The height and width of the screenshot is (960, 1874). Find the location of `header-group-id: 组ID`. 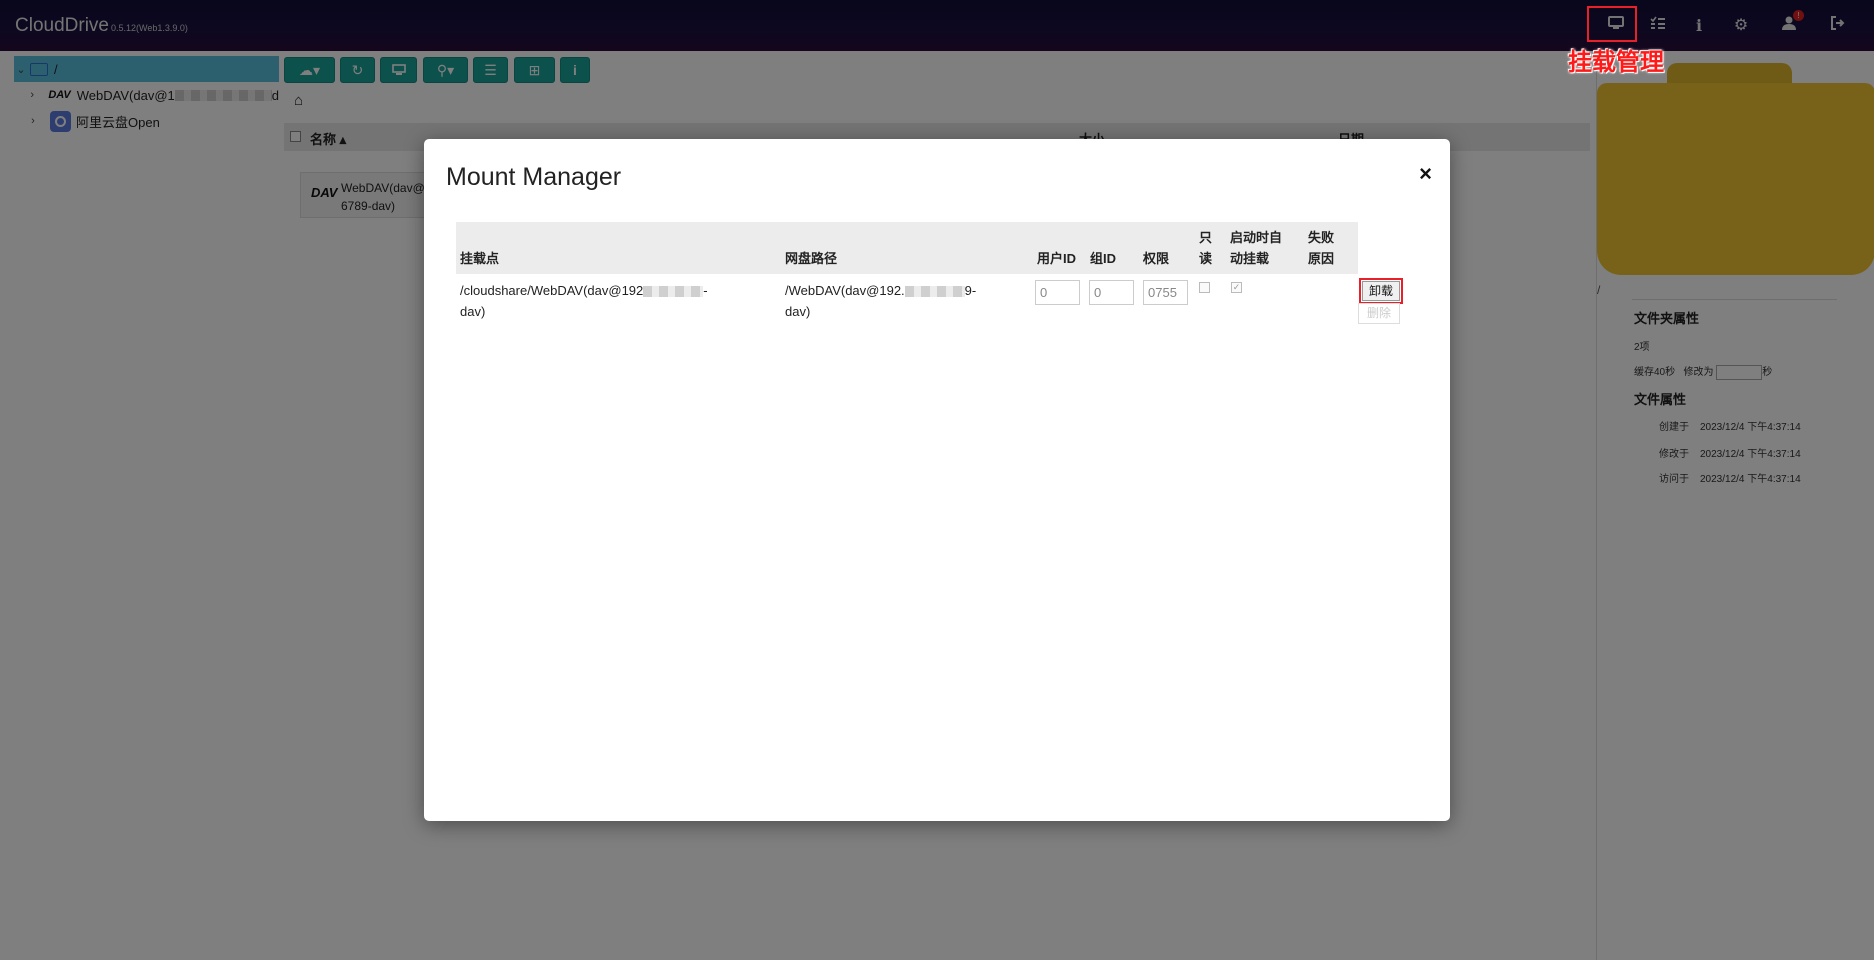

header-group-id: 组ID is located at coordinates (1103, 258).